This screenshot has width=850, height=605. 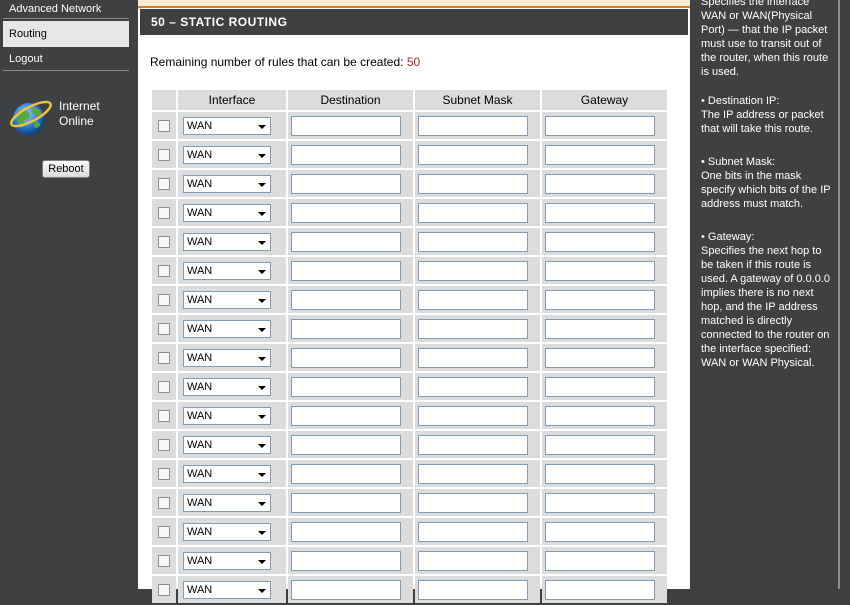 I want to click on help-intro-line: is used., so click(x=720, y=72).